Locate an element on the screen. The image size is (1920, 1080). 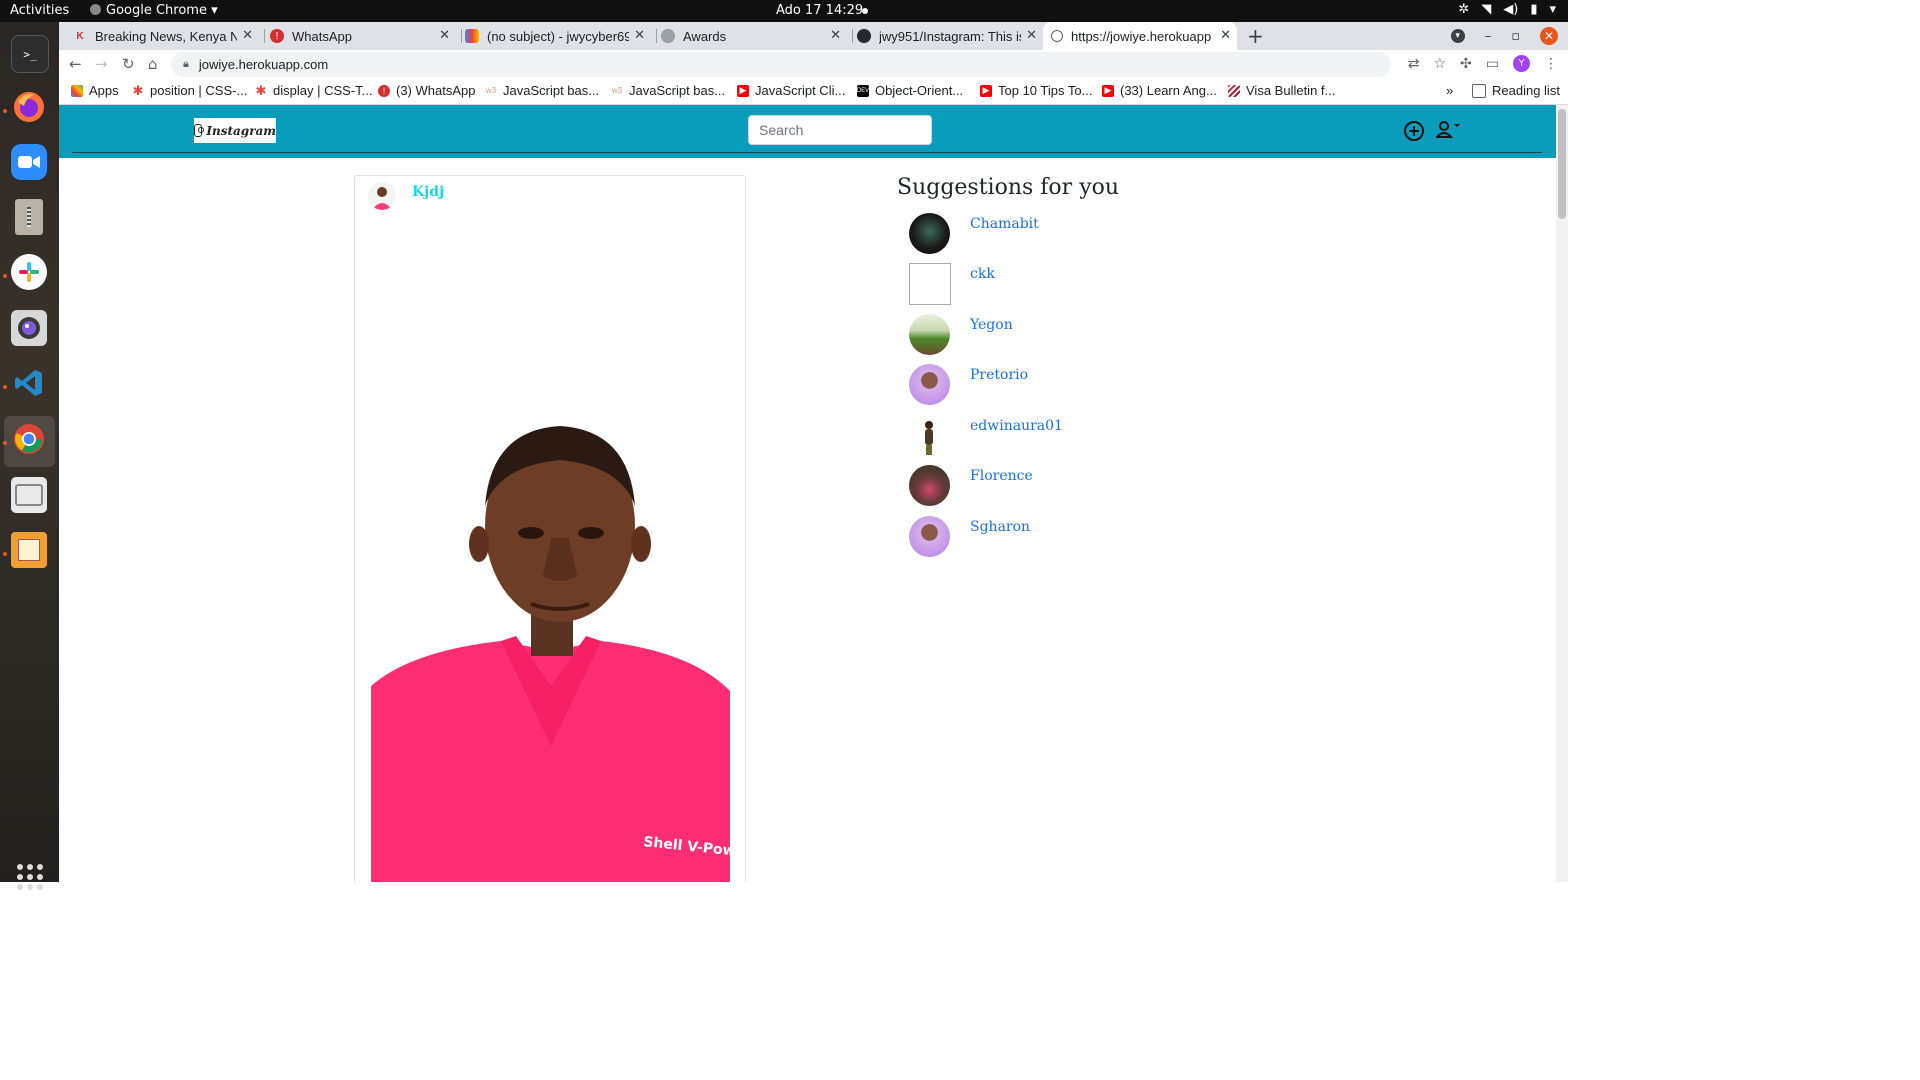
image-viewer-icon is located at coordinates (29, 550).